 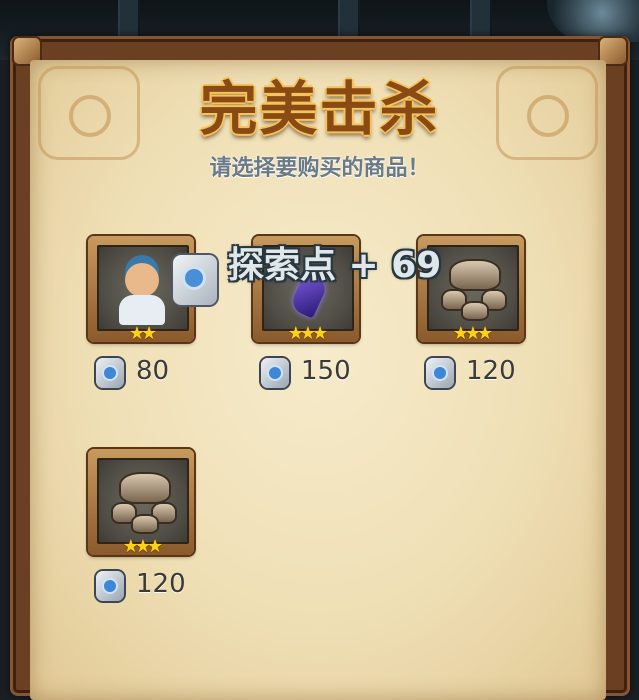 I want to click on rarity-stars: ★★, so click(x=142, y=333).